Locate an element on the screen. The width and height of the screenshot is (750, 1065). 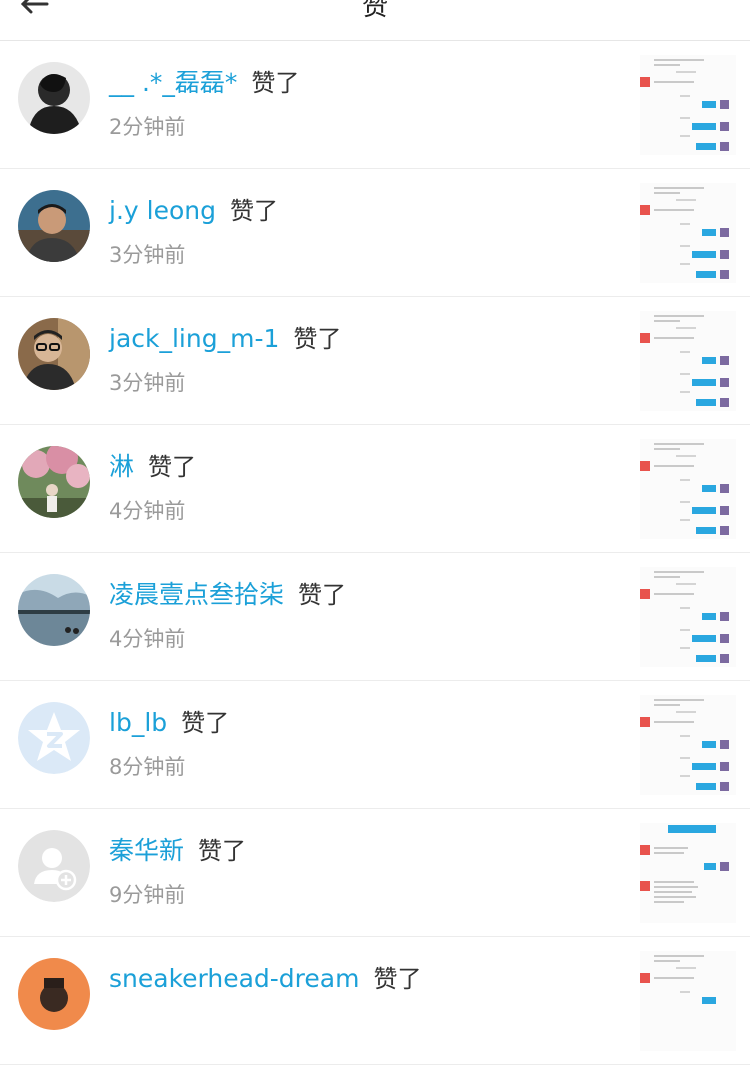
list-item: __ .*_磊磊* 赞了 2分钟前 is located at coordinates (375, 105).